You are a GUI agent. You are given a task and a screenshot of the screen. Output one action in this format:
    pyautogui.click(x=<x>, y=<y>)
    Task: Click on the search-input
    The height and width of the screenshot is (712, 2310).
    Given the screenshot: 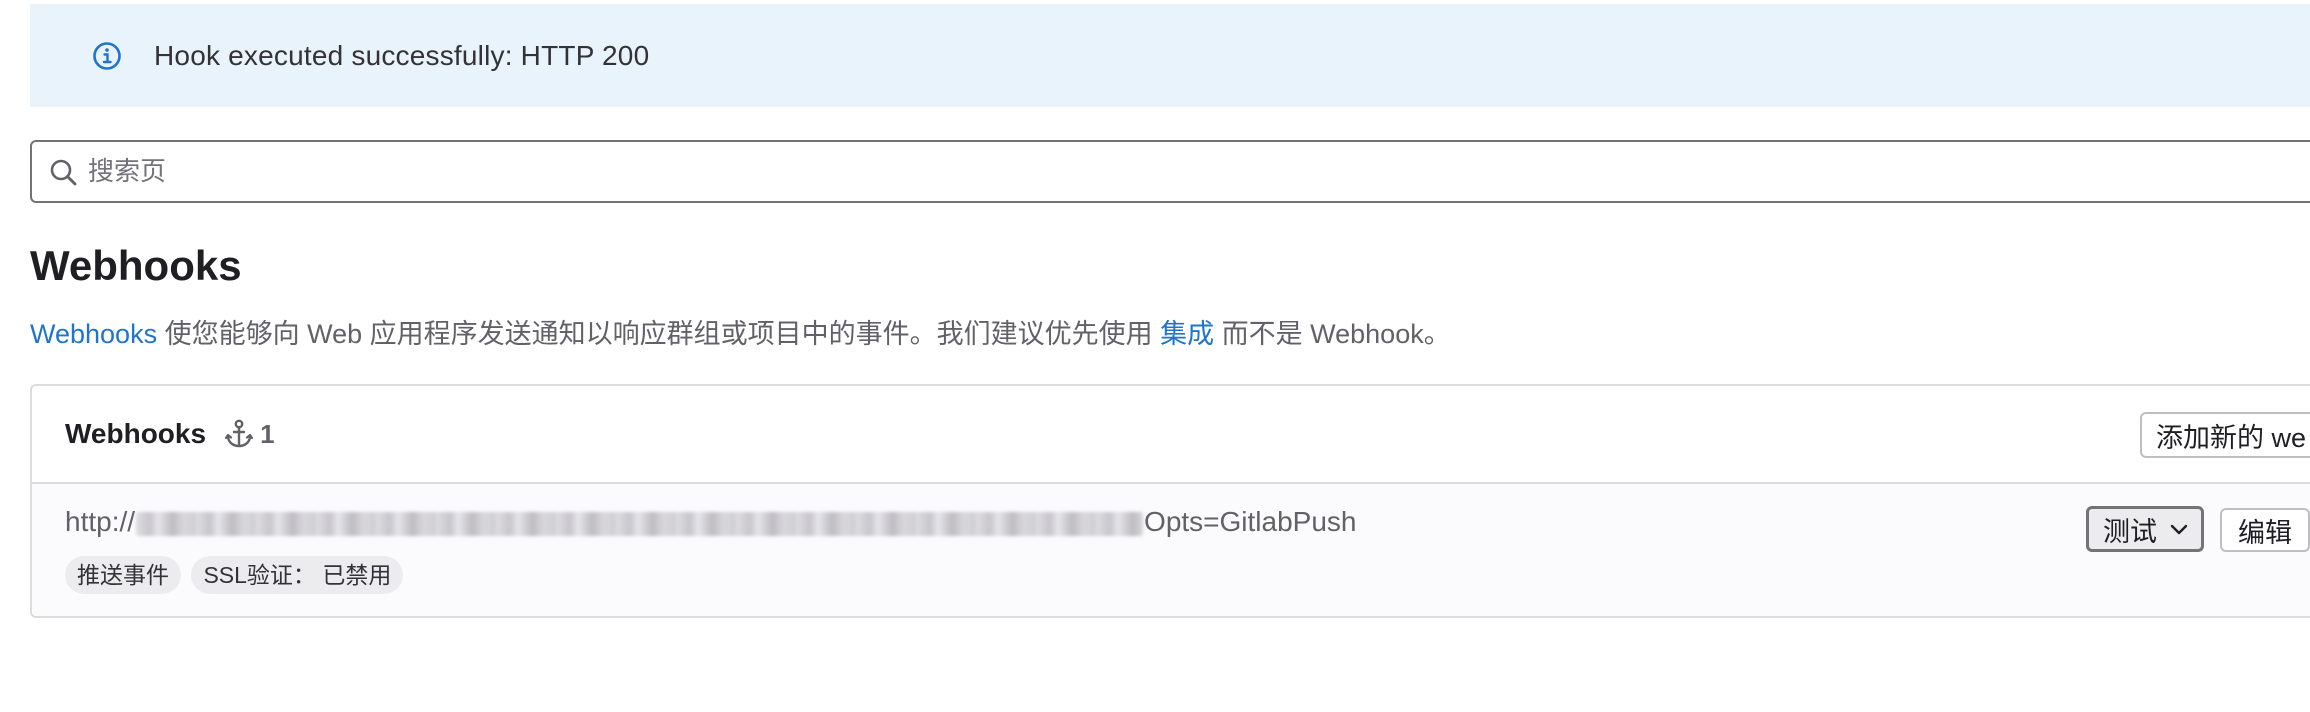 What is the action you would take?
    pyautogui.click(x=1186, y=171)
    